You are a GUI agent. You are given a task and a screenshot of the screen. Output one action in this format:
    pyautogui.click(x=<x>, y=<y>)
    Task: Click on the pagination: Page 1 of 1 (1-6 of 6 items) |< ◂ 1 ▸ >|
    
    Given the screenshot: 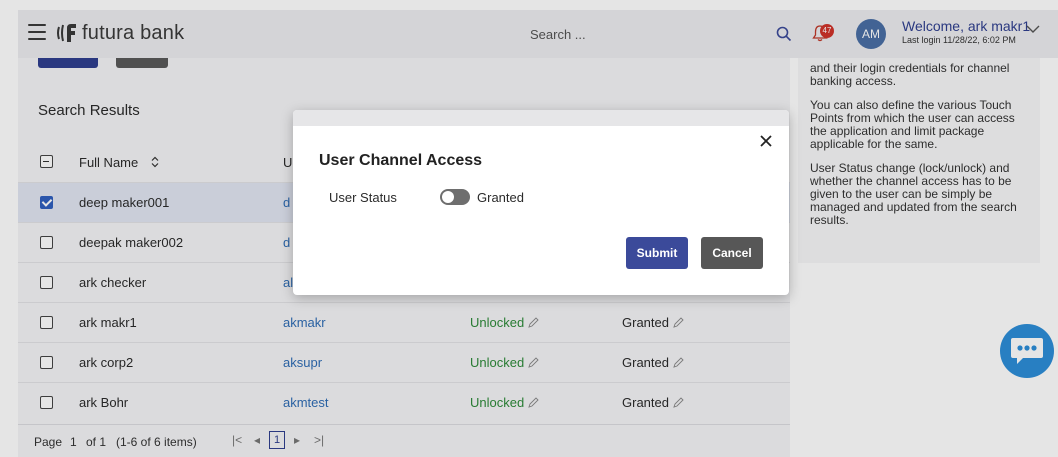 What is the action you would take?
    pyautogui.click(x=404, y=440)
    